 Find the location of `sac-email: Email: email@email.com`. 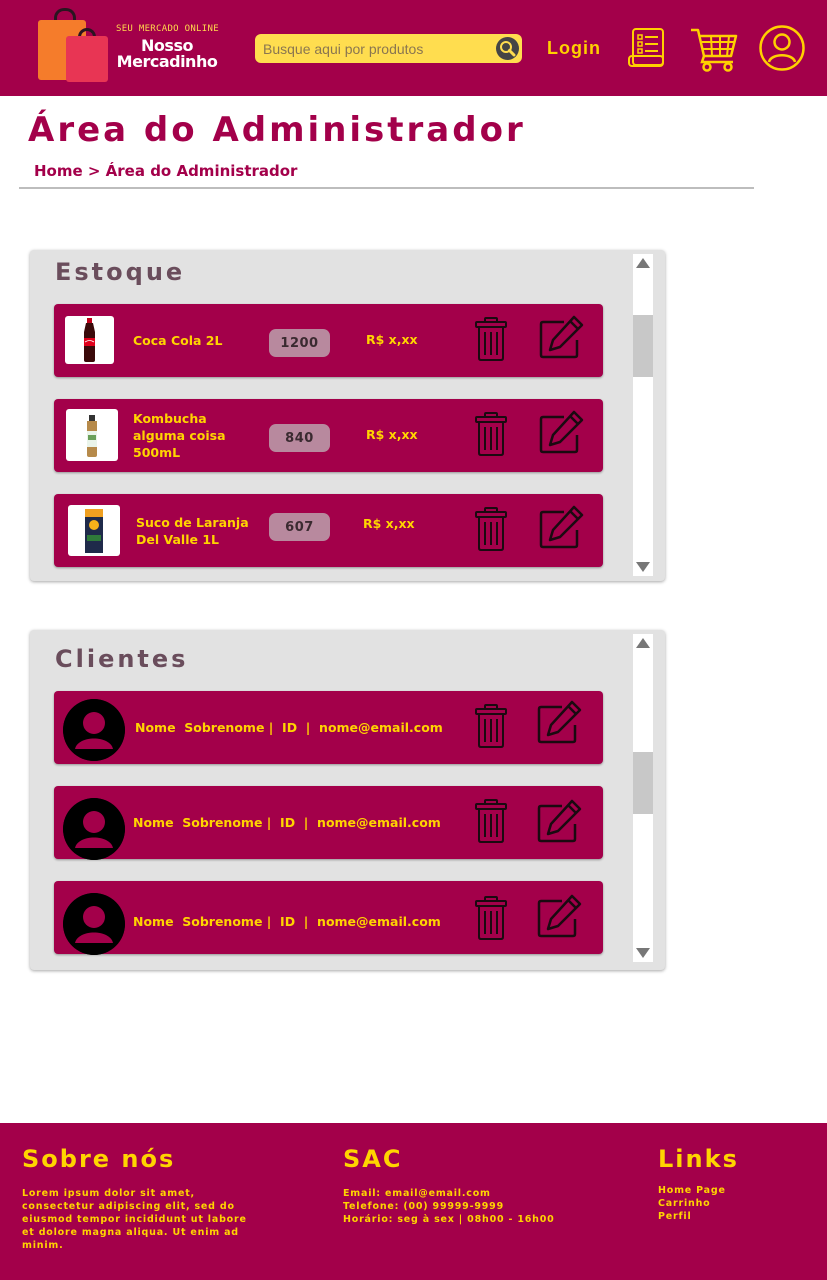

sac-email: Email: email@email.com is located at coordinates (417, 1193).